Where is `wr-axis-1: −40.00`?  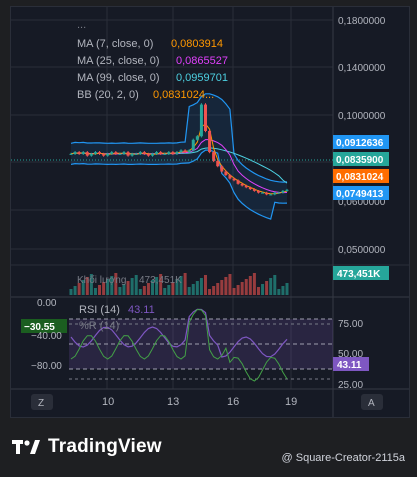 wr-axis-1: −40.00 is located at coordinates (46, 336).